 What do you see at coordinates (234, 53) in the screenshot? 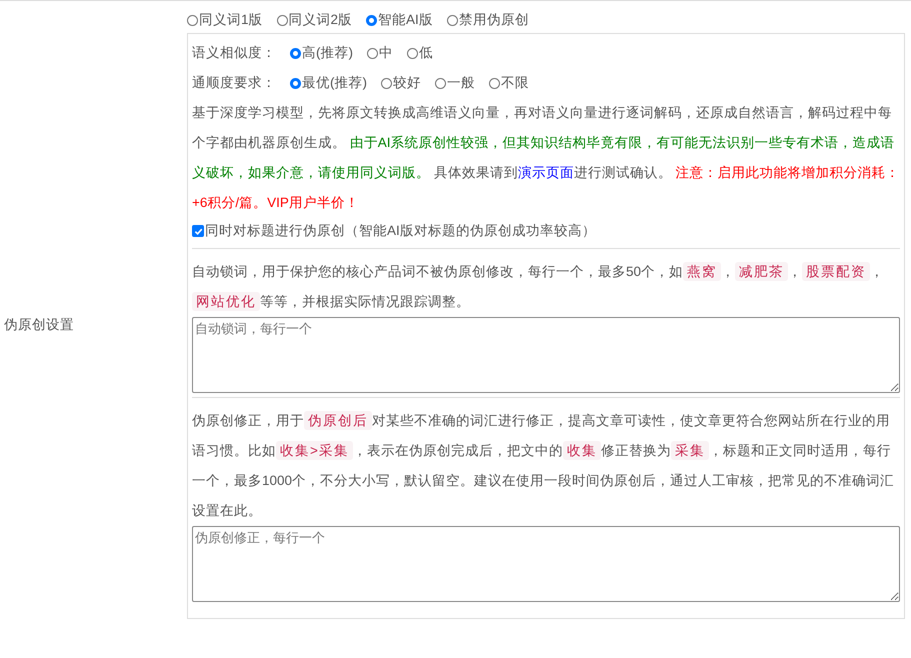
I see `field-label: 语义相似度：` at bounding box center [234, 53].